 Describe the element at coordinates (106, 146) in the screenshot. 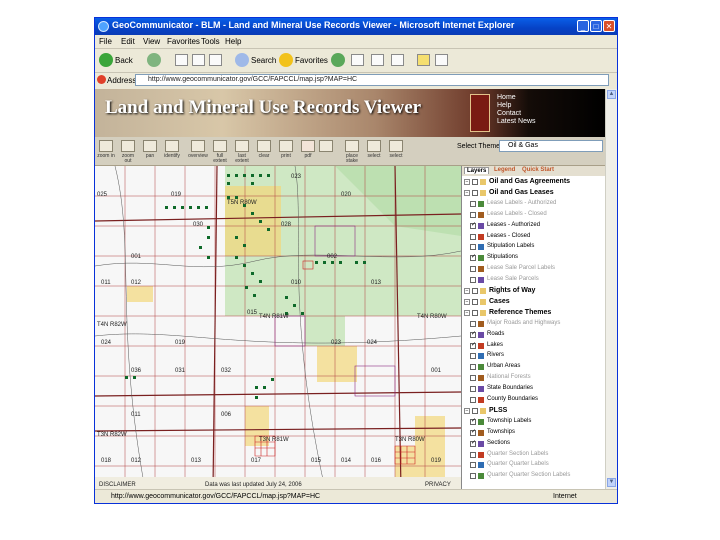

I see `zoom-in-icon` at that location.